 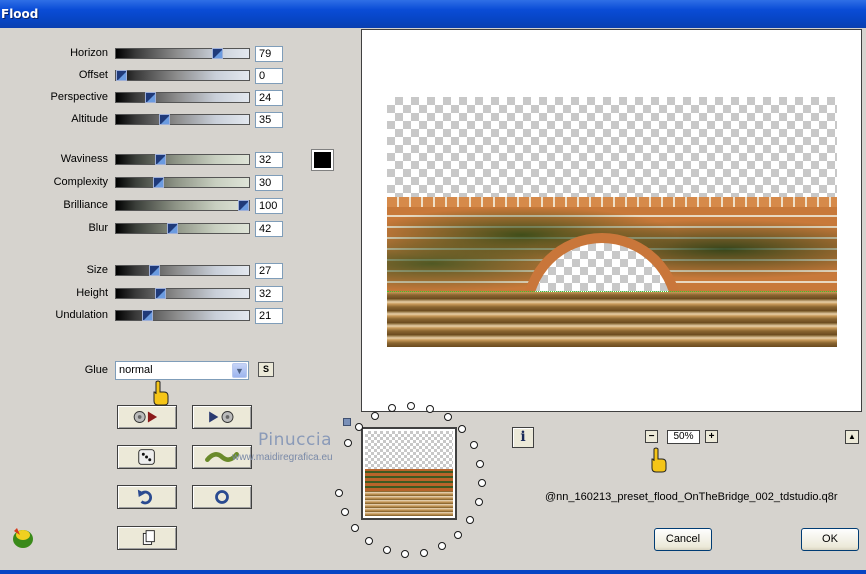 I want to click on glue-label: Glue, so click(x=96, y=370).